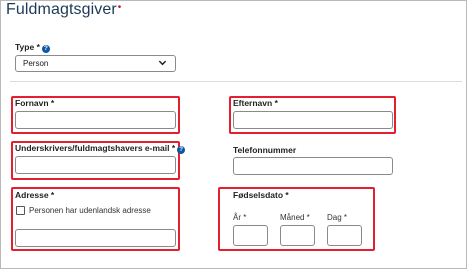 This screenshot has width=467, height=269. What do you see at coordinates (95, 165) in the screenshot?
I see `email-input` at bounding box center [95, 165].